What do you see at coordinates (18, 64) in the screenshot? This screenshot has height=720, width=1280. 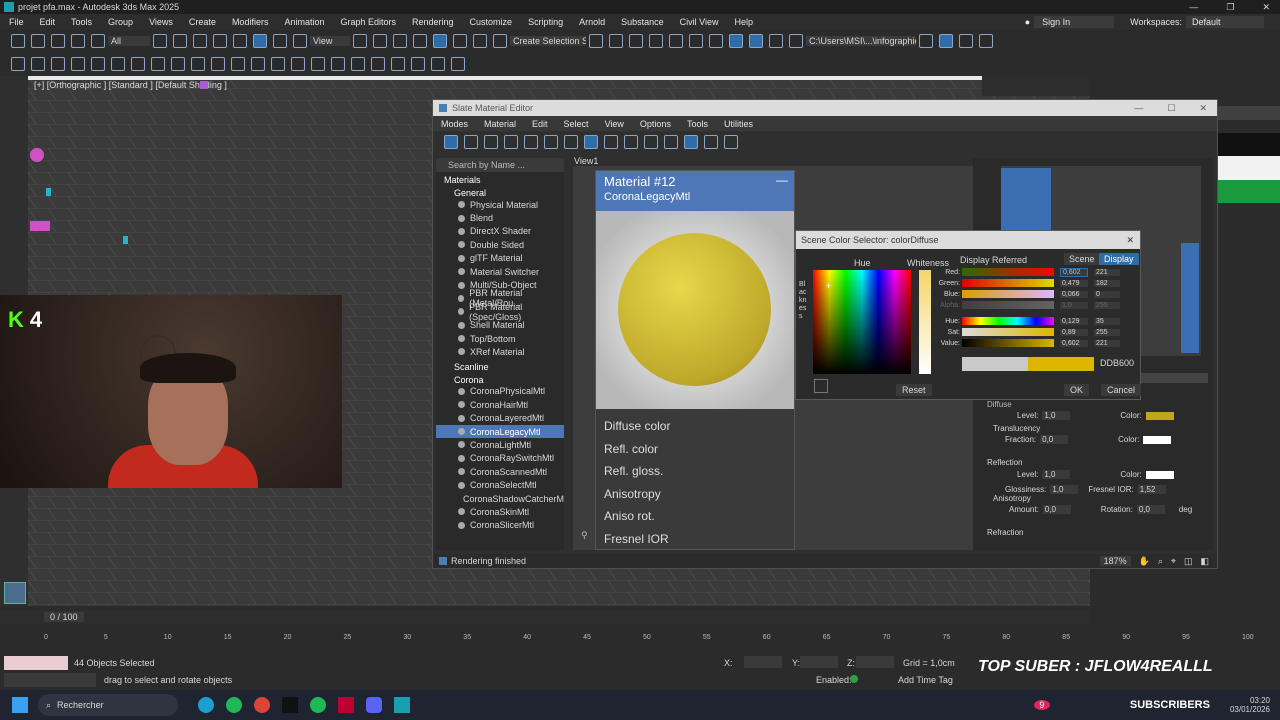 I see `layer-tool-icon` at bounding box center [18, 64].